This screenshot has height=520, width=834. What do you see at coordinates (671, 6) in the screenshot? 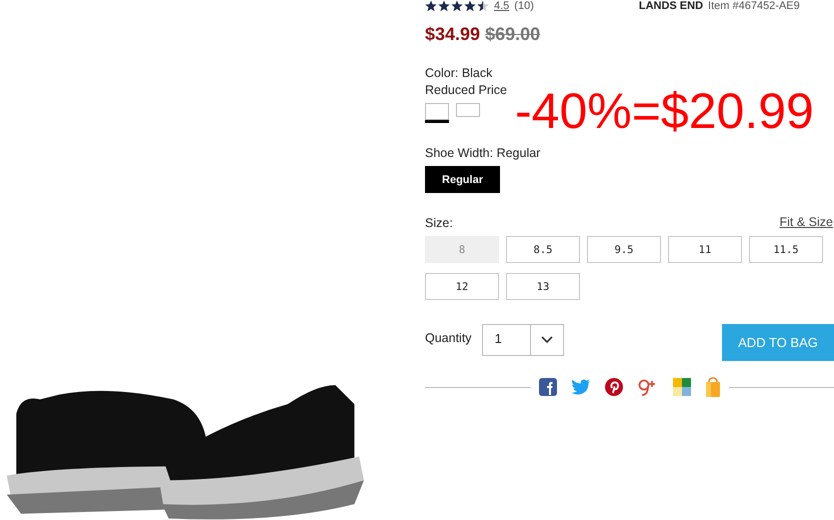
I see `brand-name: LANDS END` at bounding box center [671, 6].